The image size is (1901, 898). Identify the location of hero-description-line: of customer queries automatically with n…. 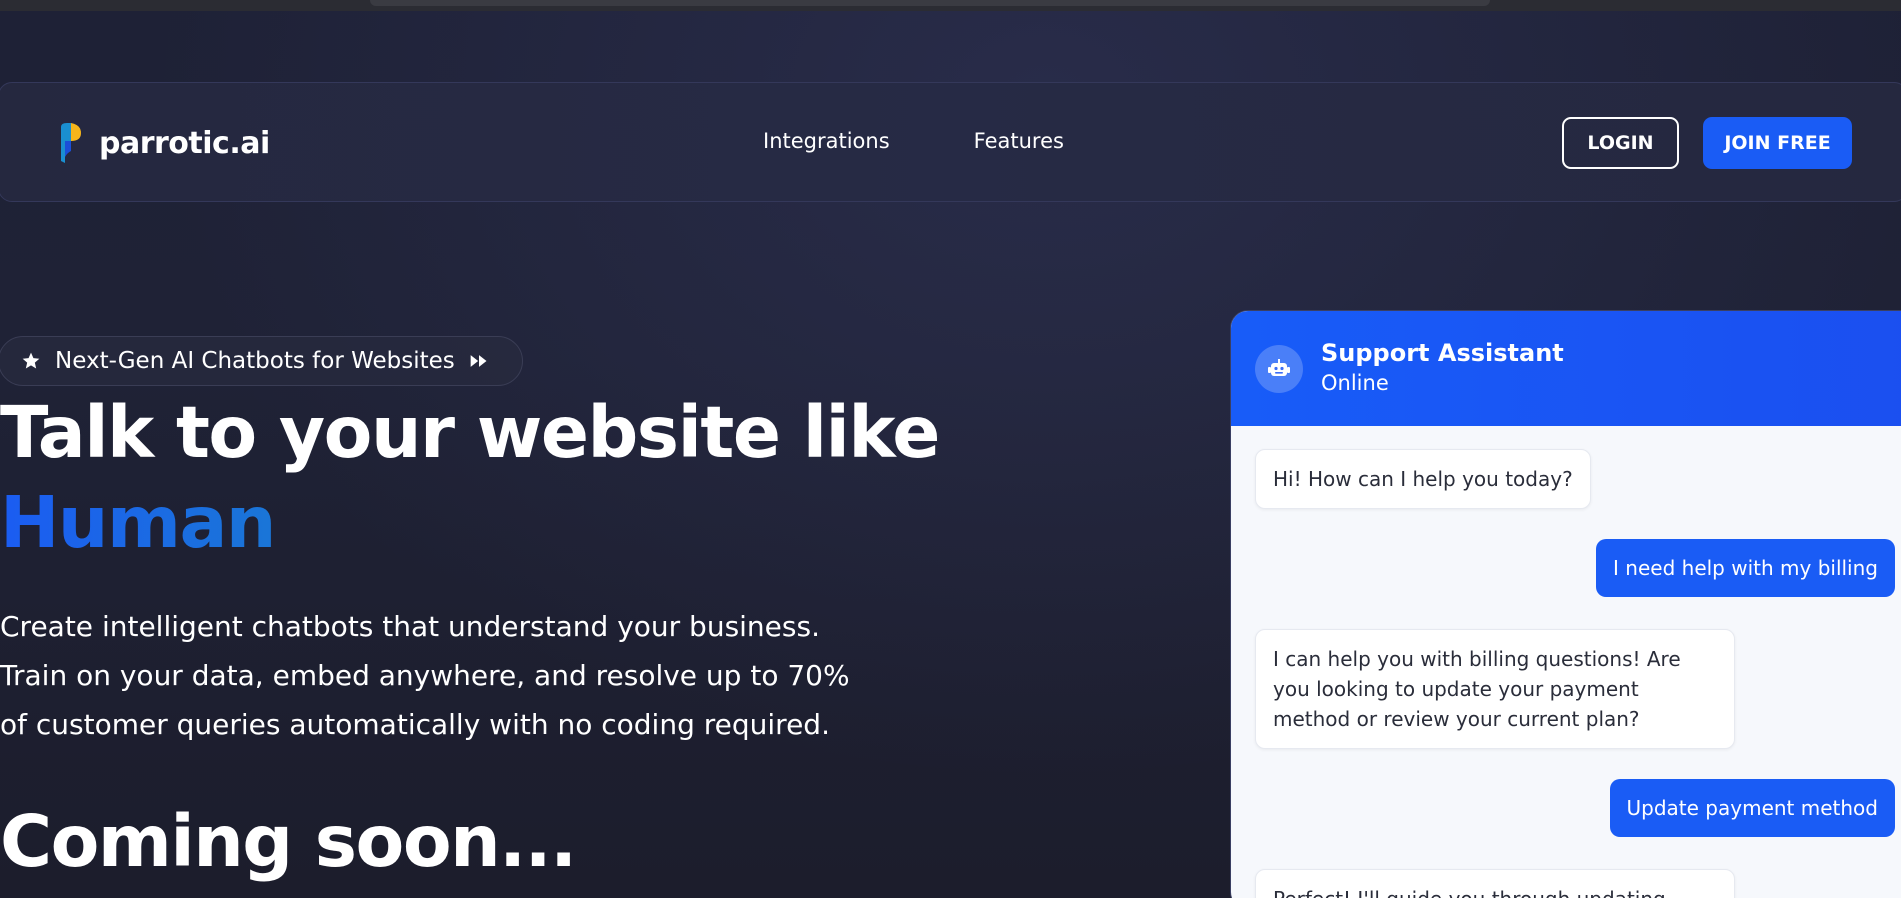
(415, 724).